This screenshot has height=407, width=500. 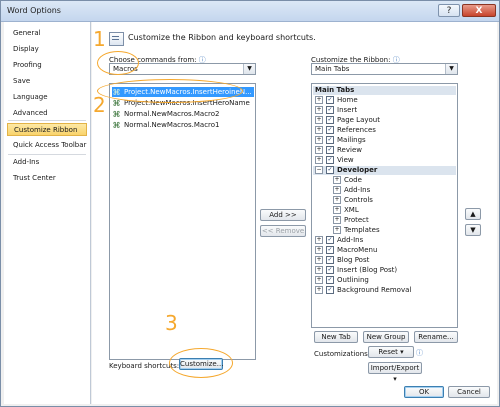 What do you see at coordinates (353, 200) in the screenshot?
I see `tree-group-controls: + Controls` at bounding box center [353, 200].